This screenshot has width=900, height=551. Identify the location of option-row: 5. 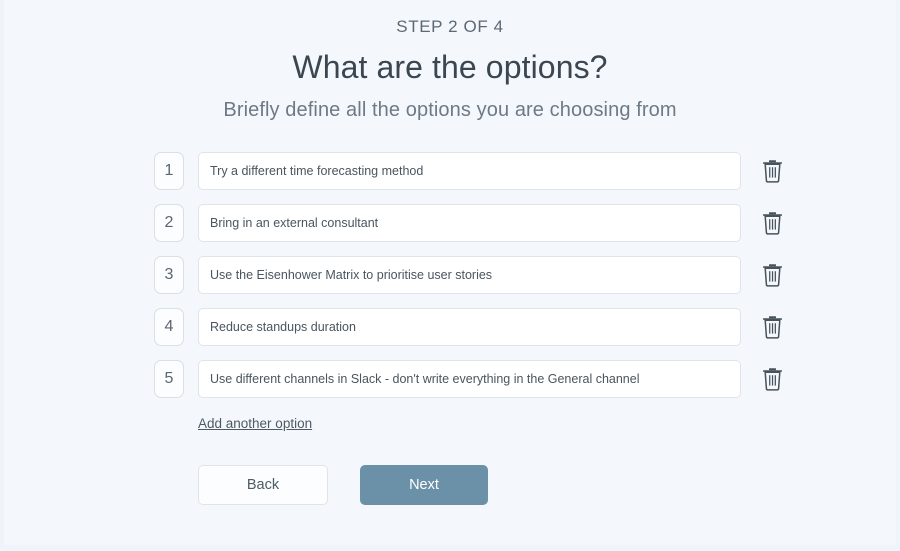
(469, 379).